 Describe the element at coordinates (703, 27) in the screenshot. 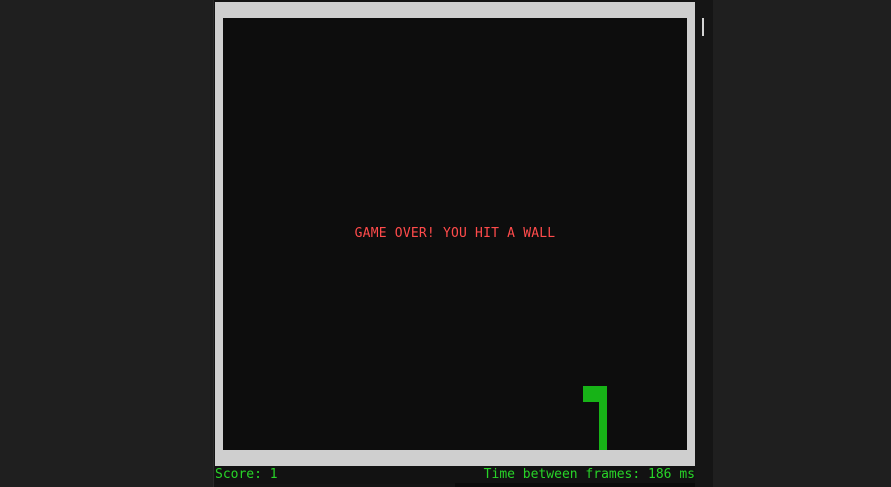

I see `scroll-thumb` at that location.